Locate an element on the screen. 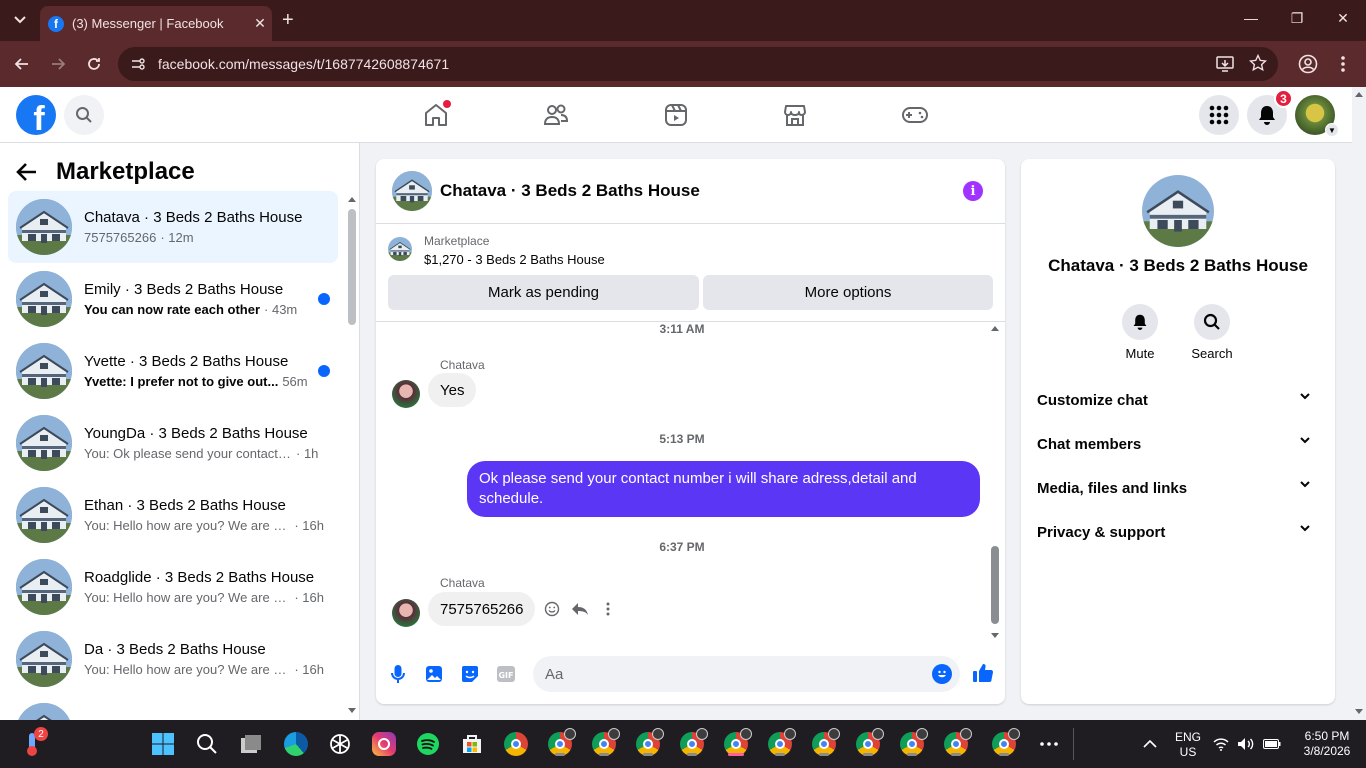 Image resolution: width=1366 pixels, height=768 pixels. reply-icon is located at coordinates (580, 609).